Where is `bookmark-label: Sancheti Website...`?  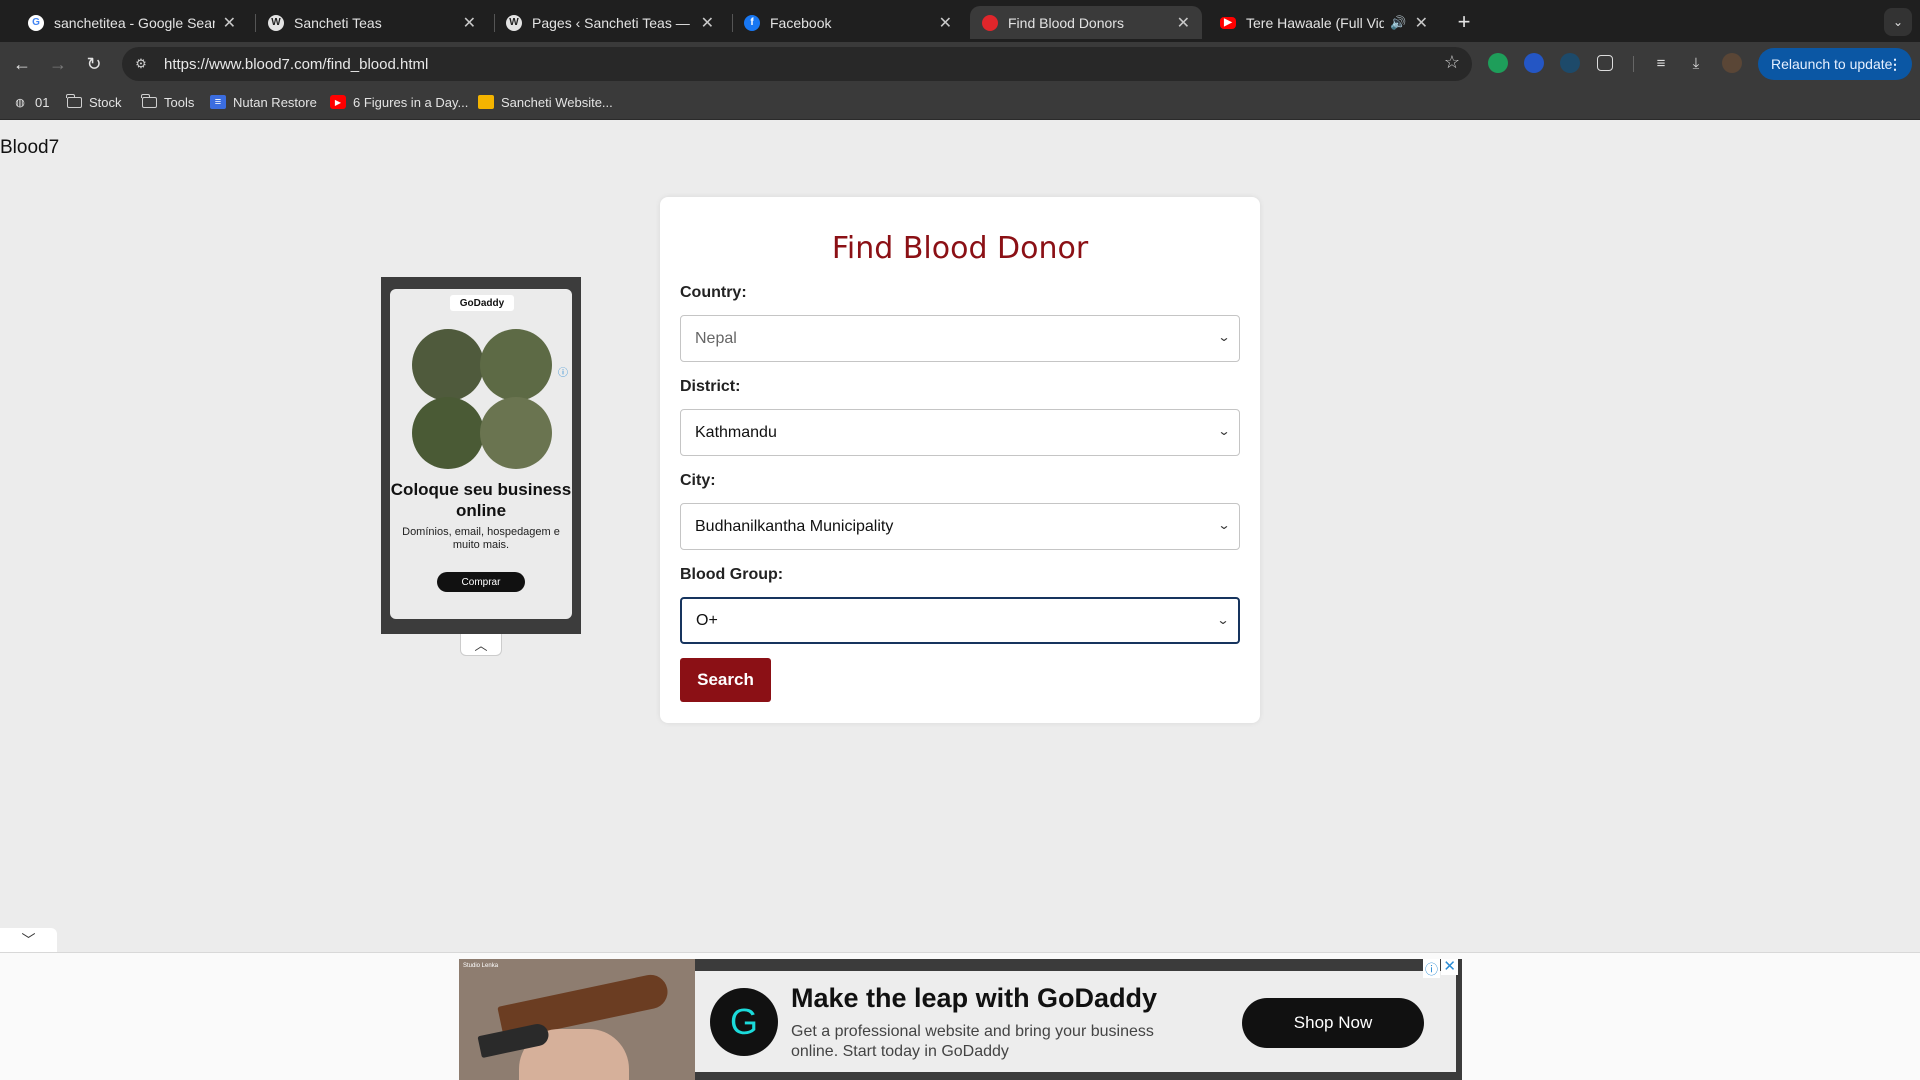
bookmark-label: Sancheti Website... is located at coordinates (557, 102).